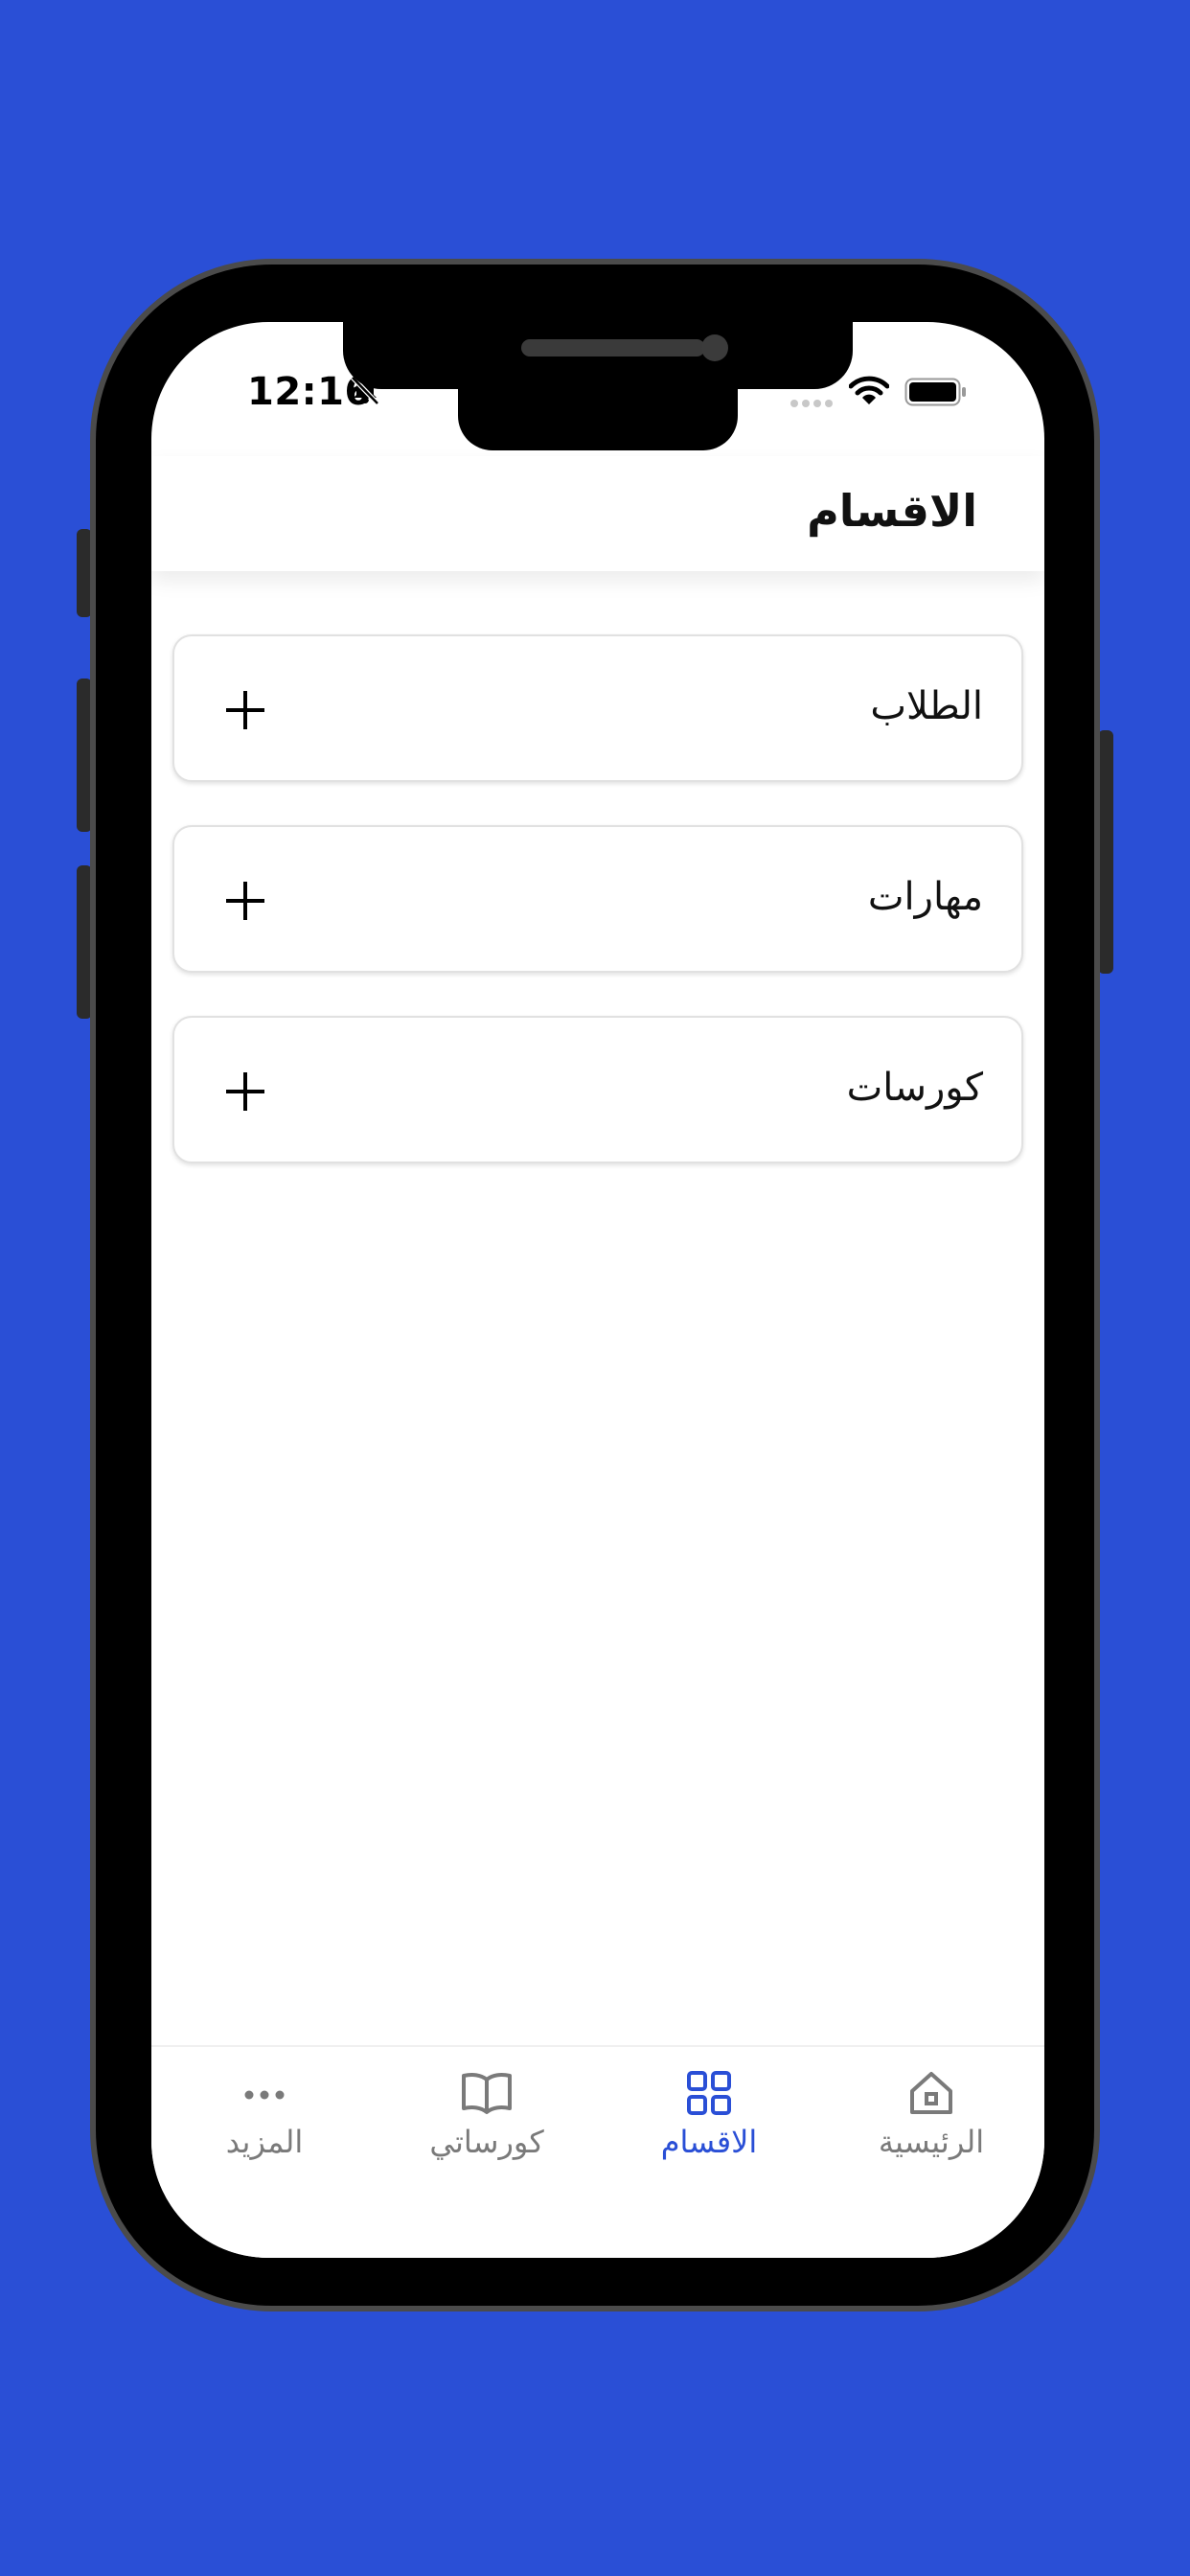 This screenshot has height=2576, width=1190. Describe the element at coordinates (487, 2142) in the screenshot. I see `tab-my-courses-label: كورساتي` at that location.